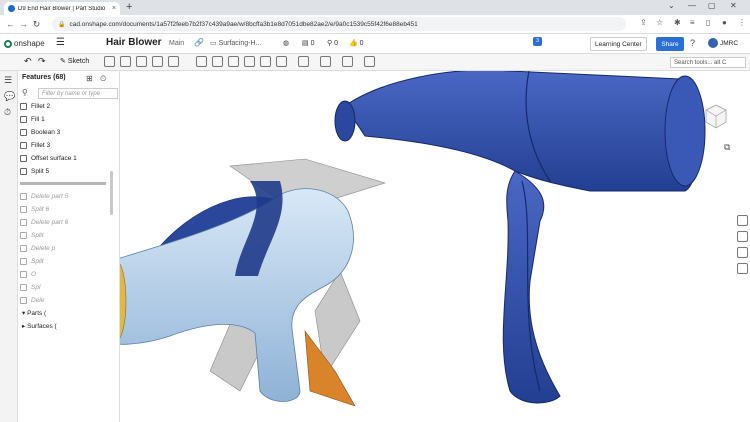 This screenshot has width=750, height=422. What do you see at coordinates (28, 61) in the screenshot?
I see `undo-icon: ↶` at bounding box center [28, 61].